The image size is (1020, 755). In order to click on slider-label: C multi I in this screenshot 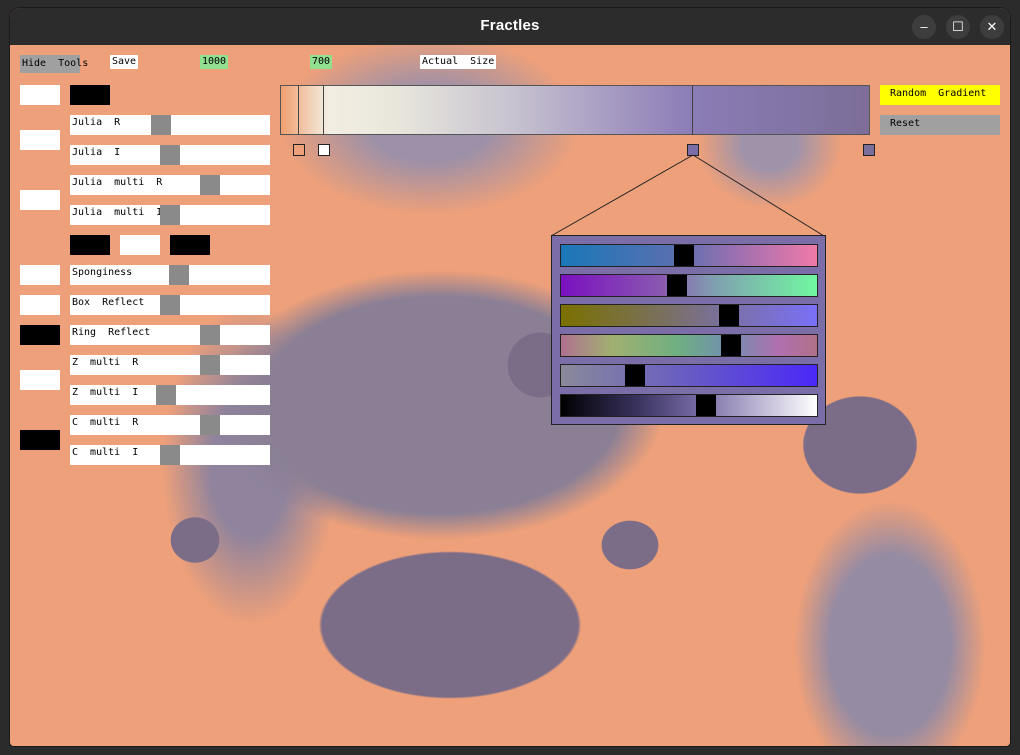, I will do `click(105, 452)`.